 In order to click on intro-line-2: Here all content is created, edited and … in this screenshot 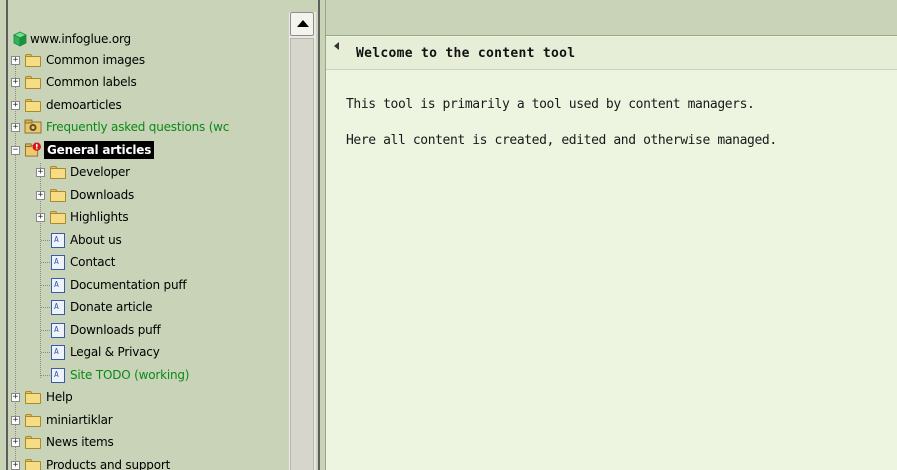, I will do `click(561, 140)`.